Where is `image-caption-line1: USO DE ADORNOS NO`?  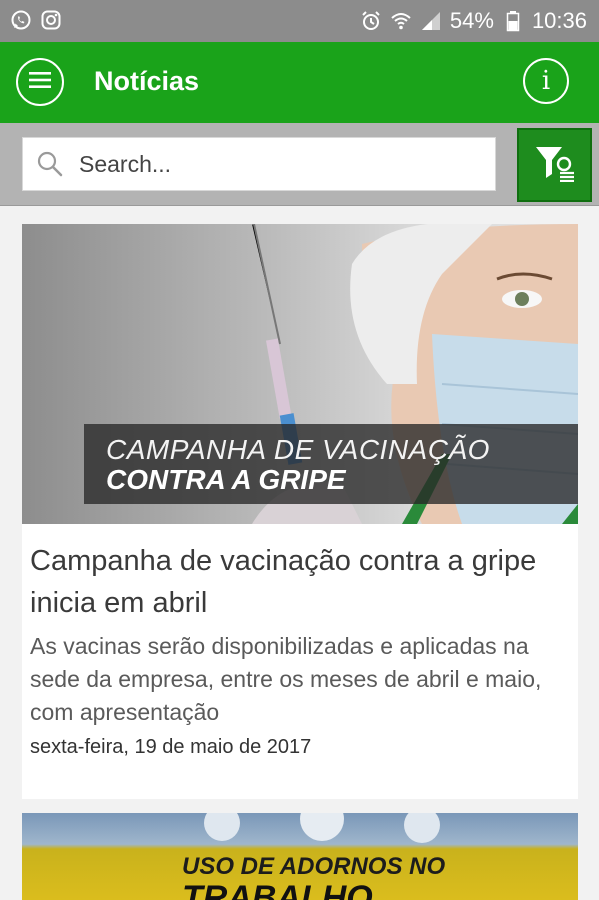
image-caption-line1: USO DE ADORNOS NO is located at coordinates (314, 866).